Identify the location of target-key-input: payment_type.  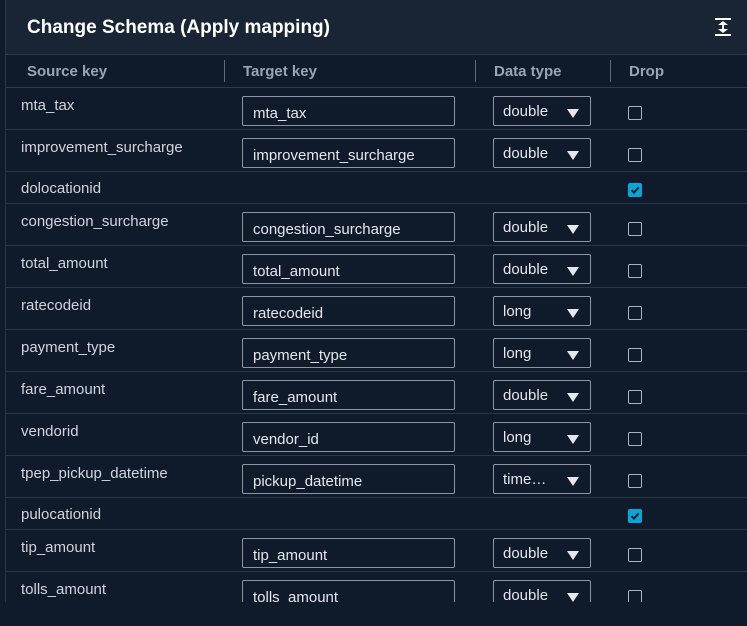
(348, 353).